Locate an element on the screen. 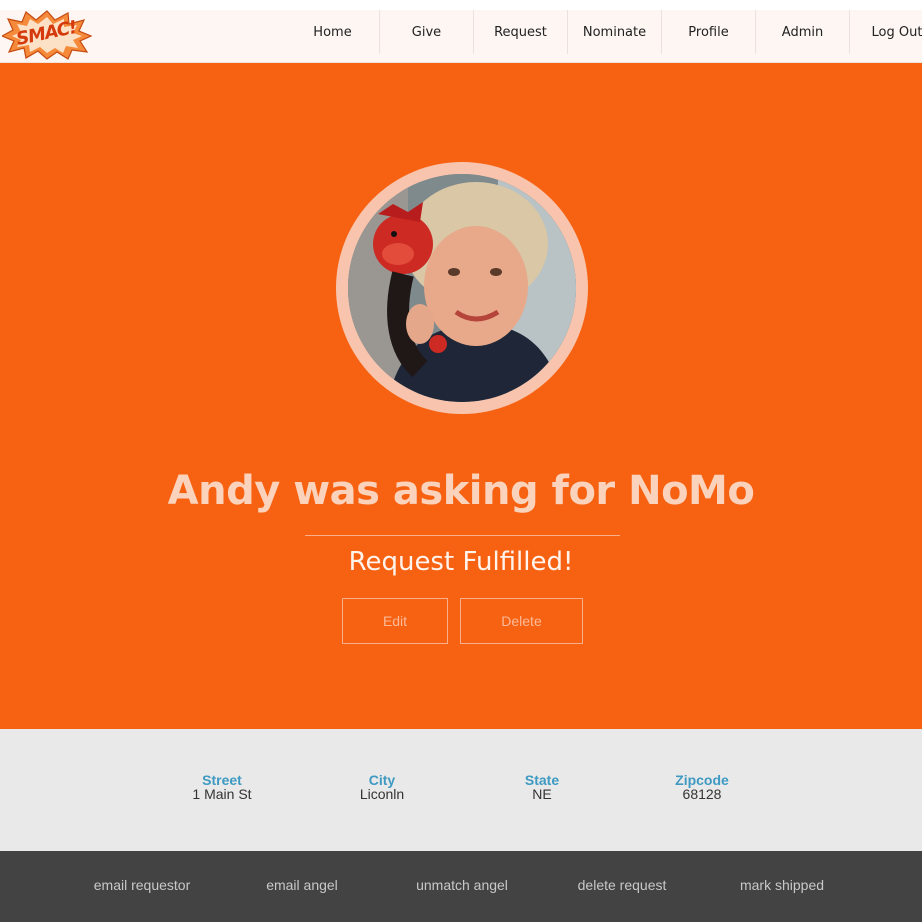 Image resolution: width=922 pixels, height=922 pixels. request-status: Request Fulfilled! is located at coordinates (461, 562).